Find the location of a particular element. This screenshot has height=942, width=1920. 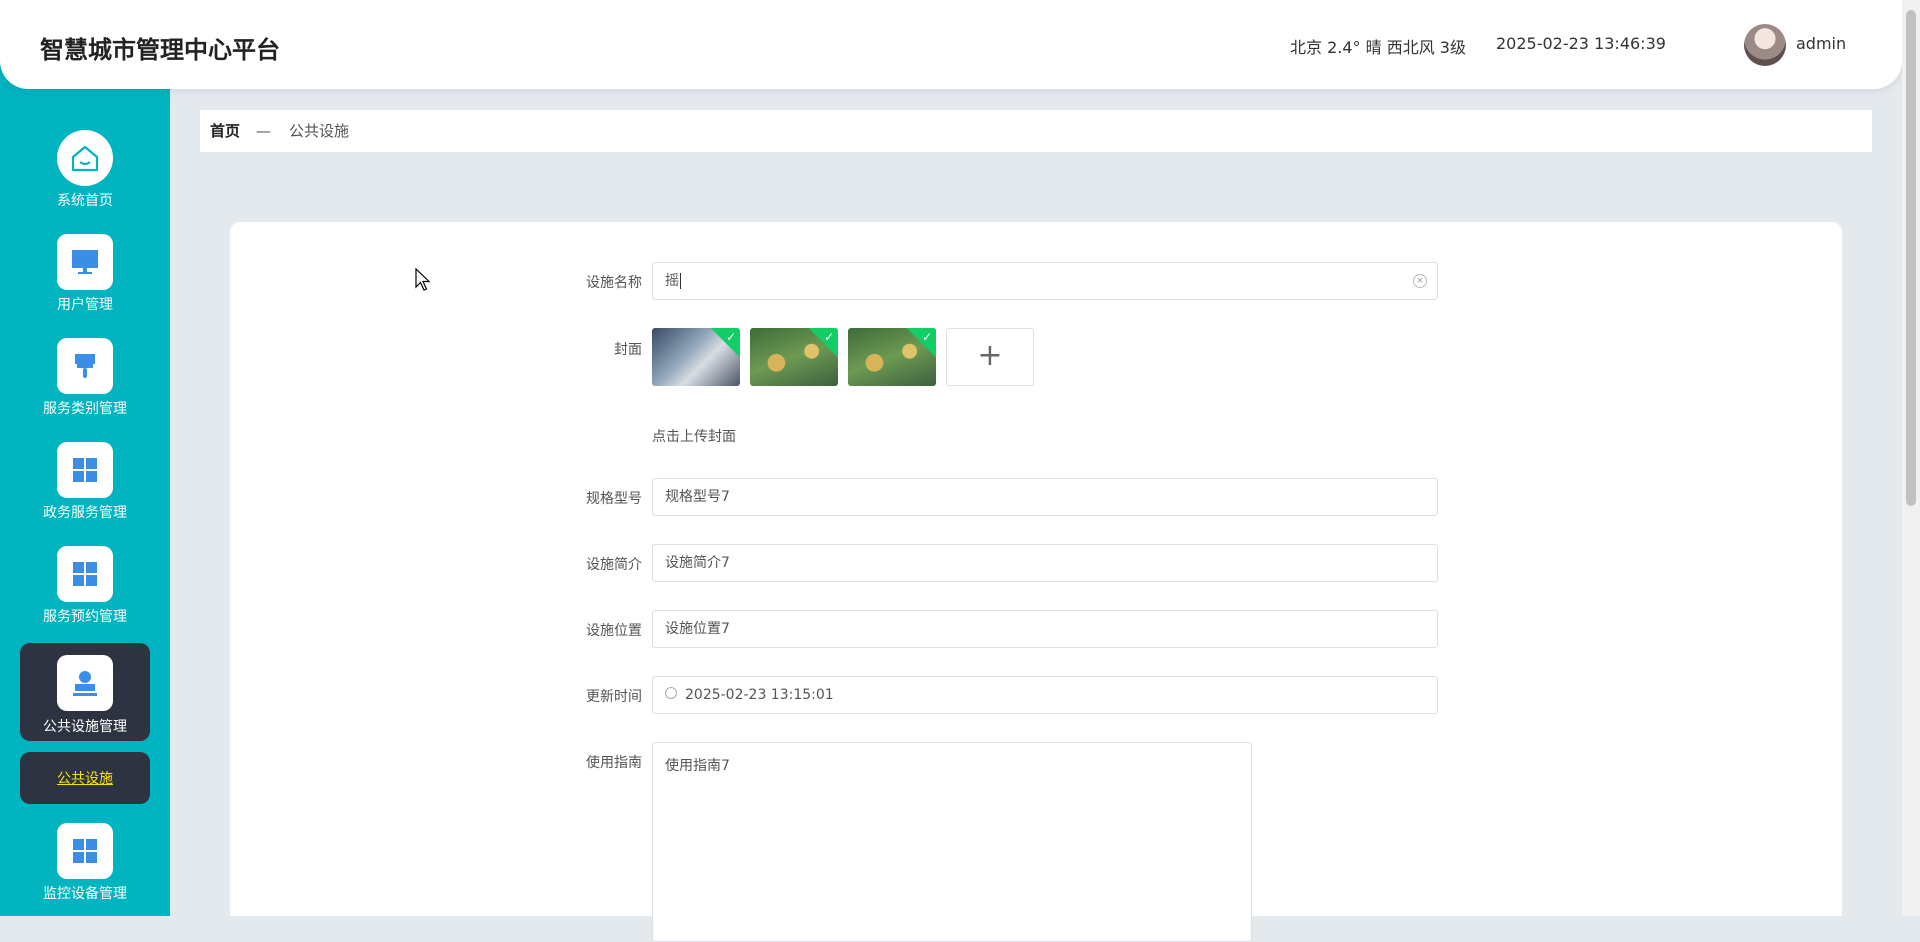

sidebar-item-gov-service: 政务服务管理 is located at coordinates (85, 490).